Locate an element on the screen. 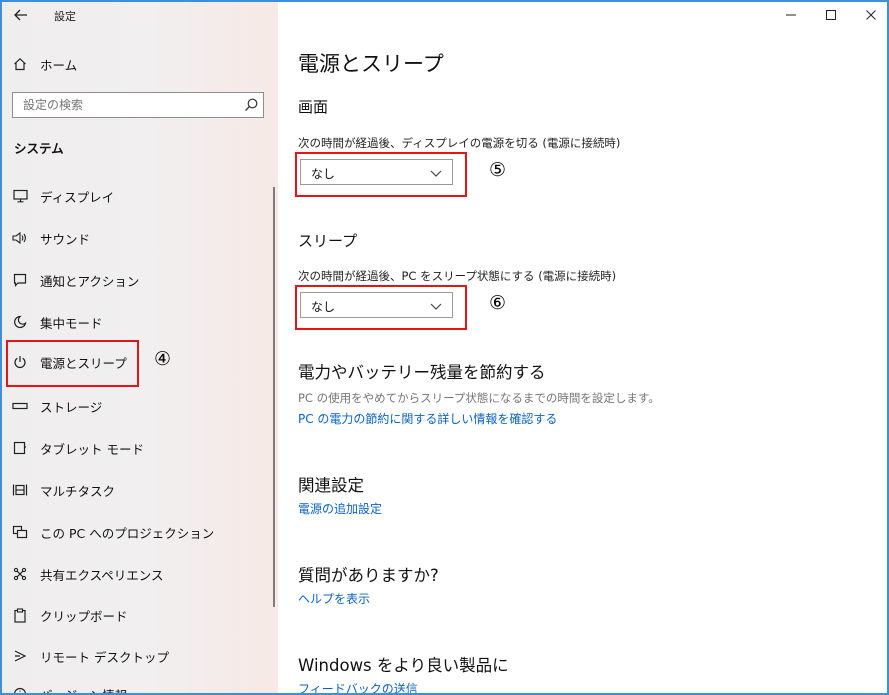 The image size is (889, 695). maximize-icon is located at coordinates (831, 15).